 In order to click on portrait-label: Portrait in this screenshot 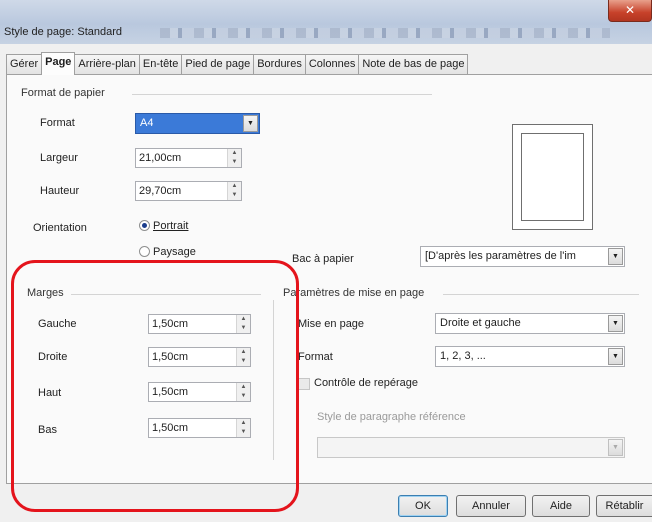, I will do `click(170, 226)`.